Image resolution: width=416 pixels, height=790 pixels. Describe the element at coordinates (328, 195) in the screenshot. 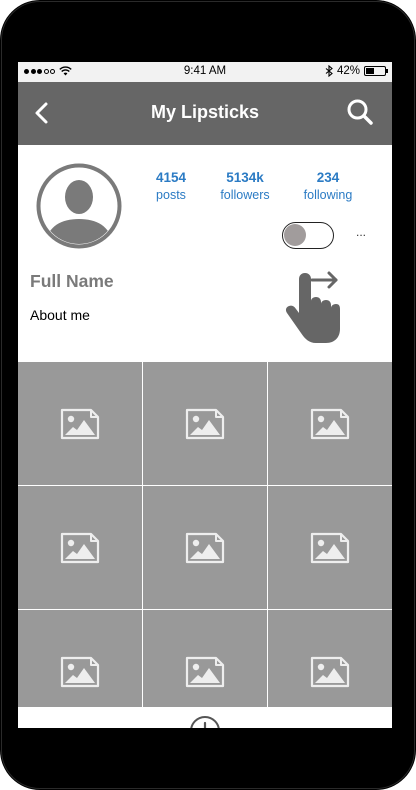

I see `stat-following-label: following` at that location.